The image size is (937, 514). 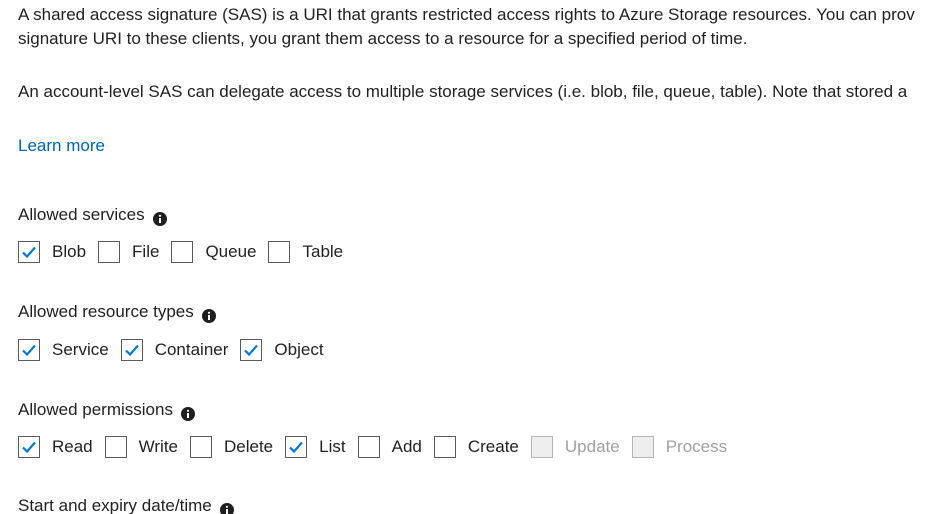 I want to click on allowed-resource-types-heading: Allowed resource types, so click(x=117, y=312).